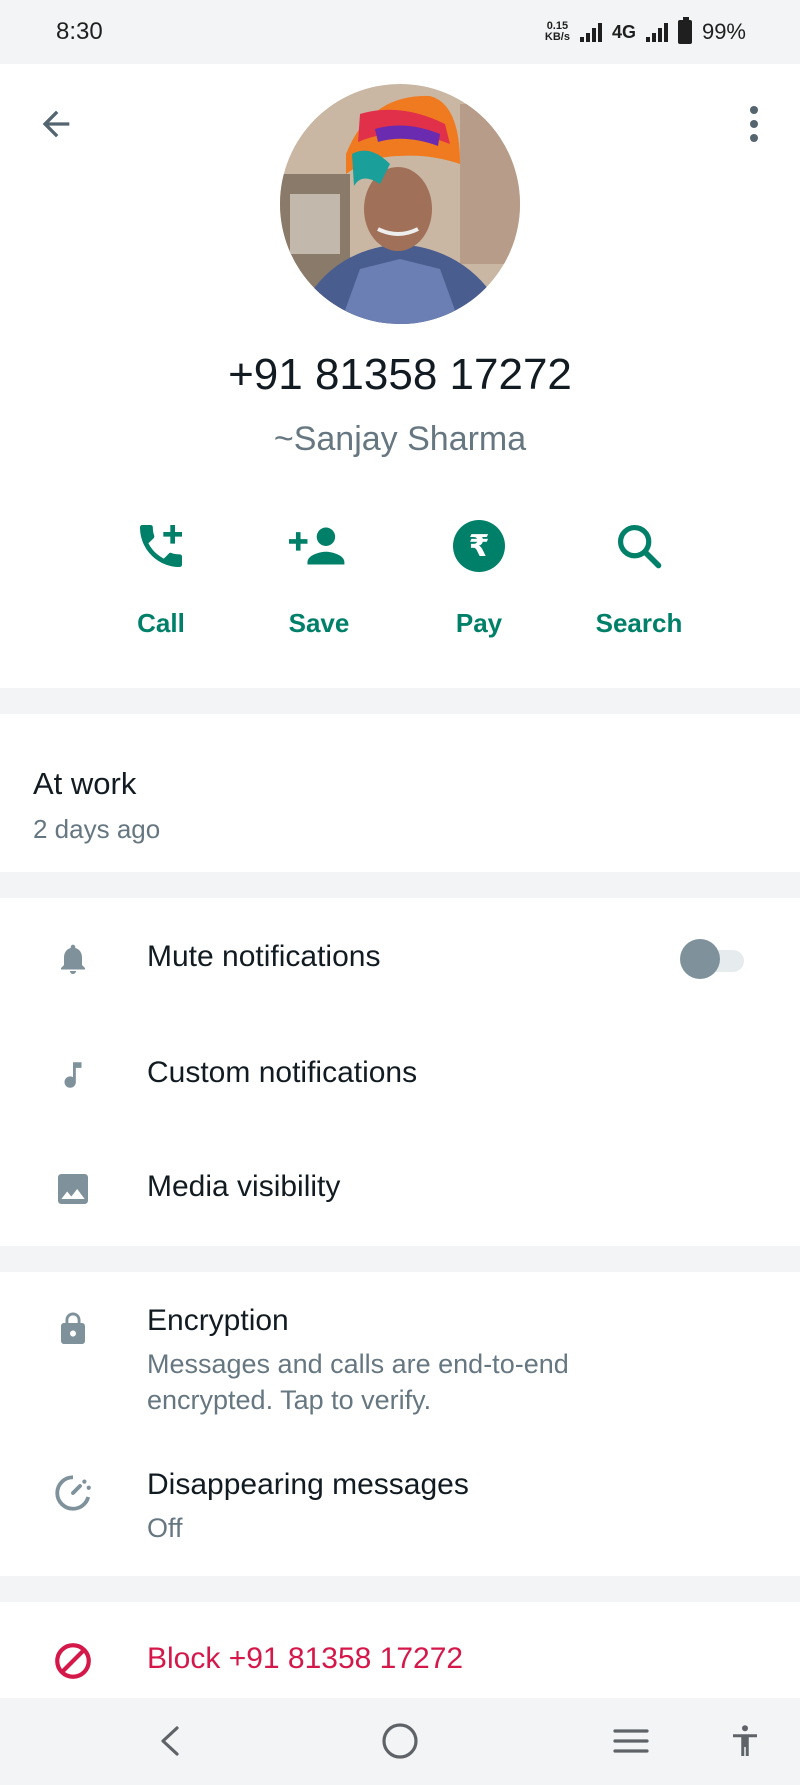 The width and height of the screenshot is (800, 1785). I want to click on add-person-icon, so click(317, 546).